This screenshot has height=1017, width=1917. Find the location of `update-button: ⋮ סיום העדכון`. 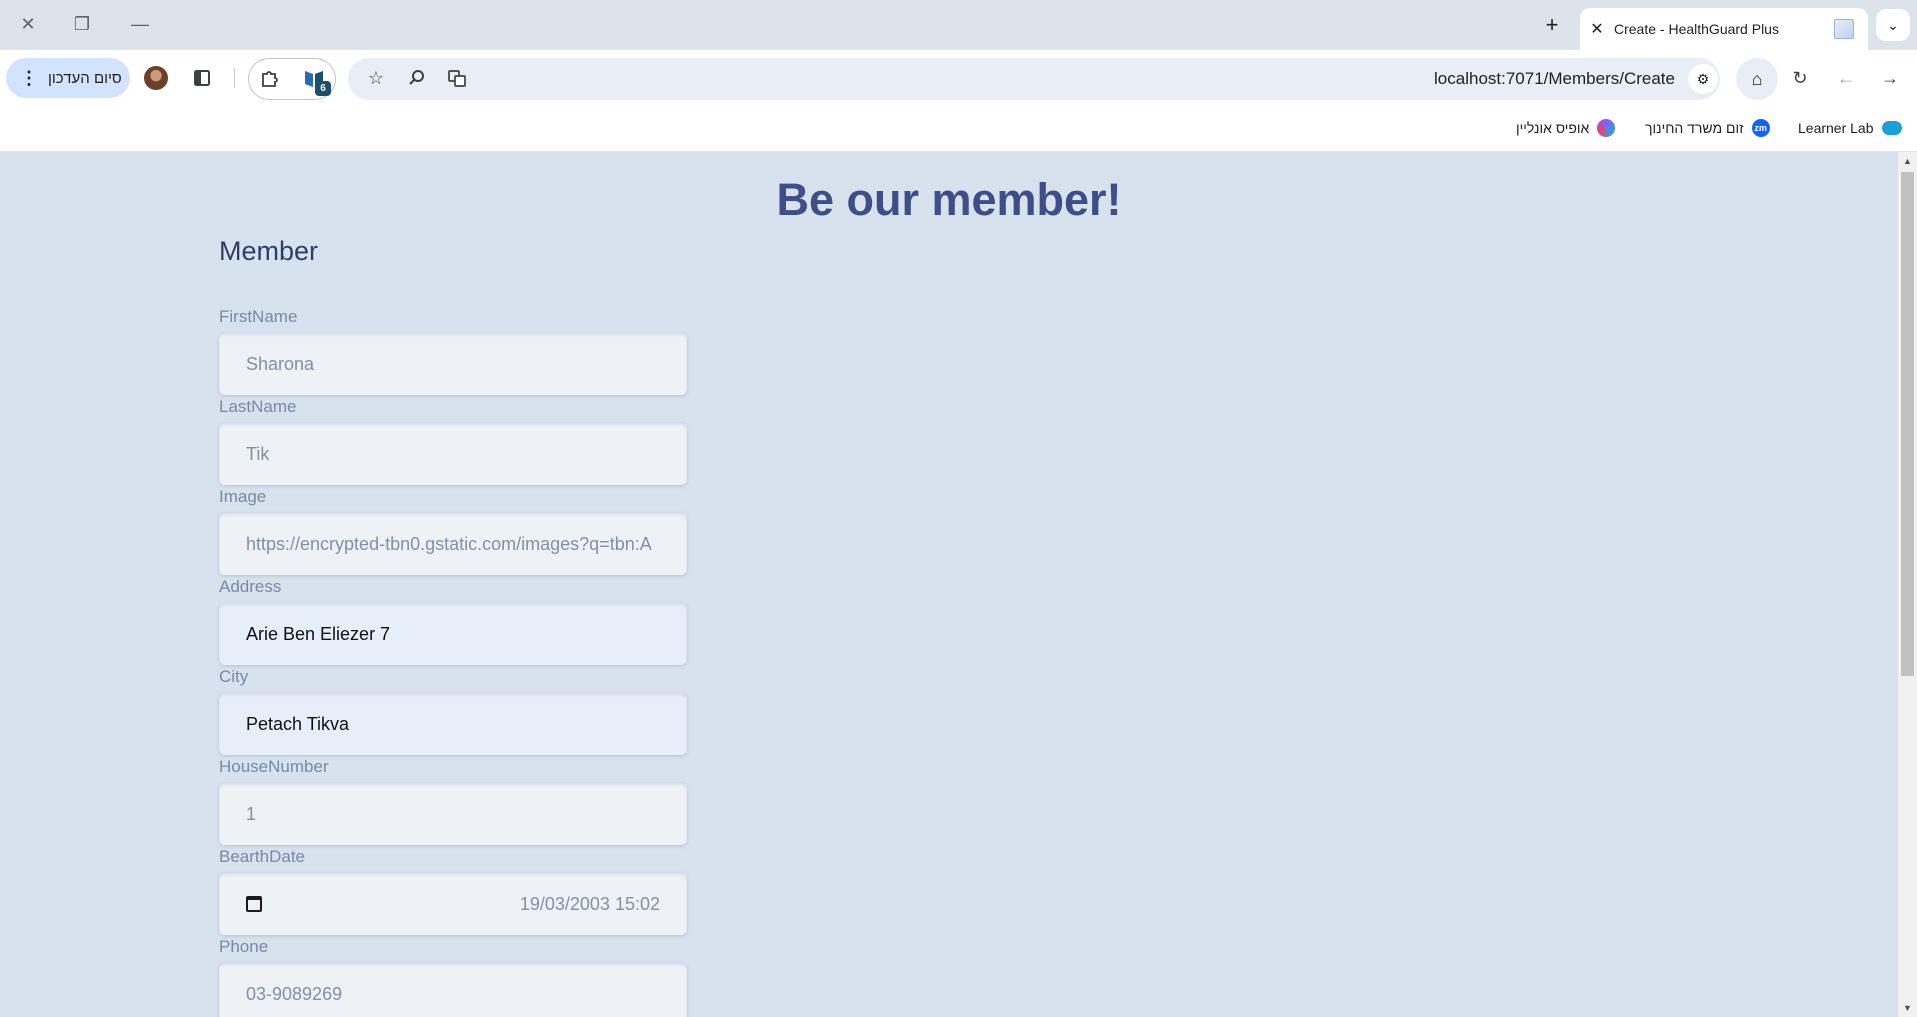

update-button: ⋮ סיום העדכון is located at coordinates (68, 78).